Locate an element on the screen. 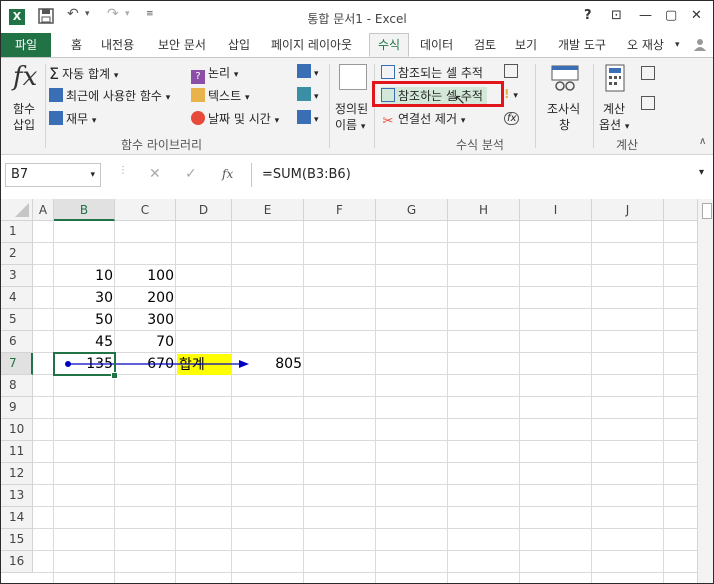 The width and height of the screenshot is (714, 584). watch-window-label-2: 창 is located at coordinates (564, 124).